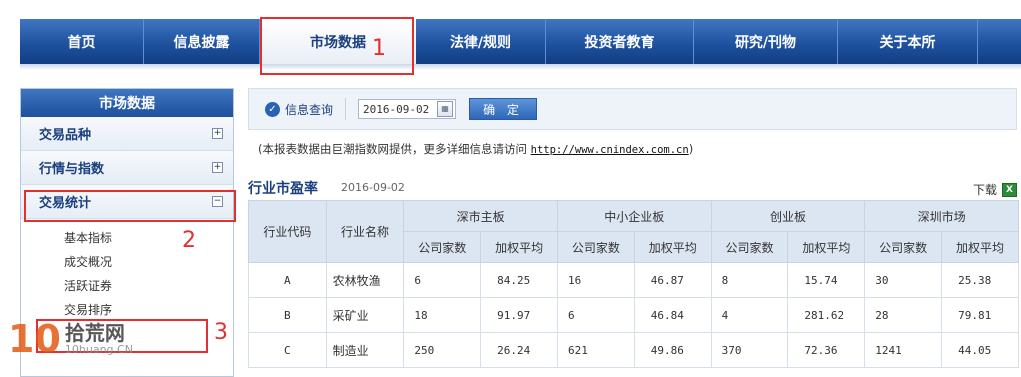 The image size is (1021, 377). I want to click on query-bar: ✓ 信息查询 ▦ 确 定, so click(632, 109).